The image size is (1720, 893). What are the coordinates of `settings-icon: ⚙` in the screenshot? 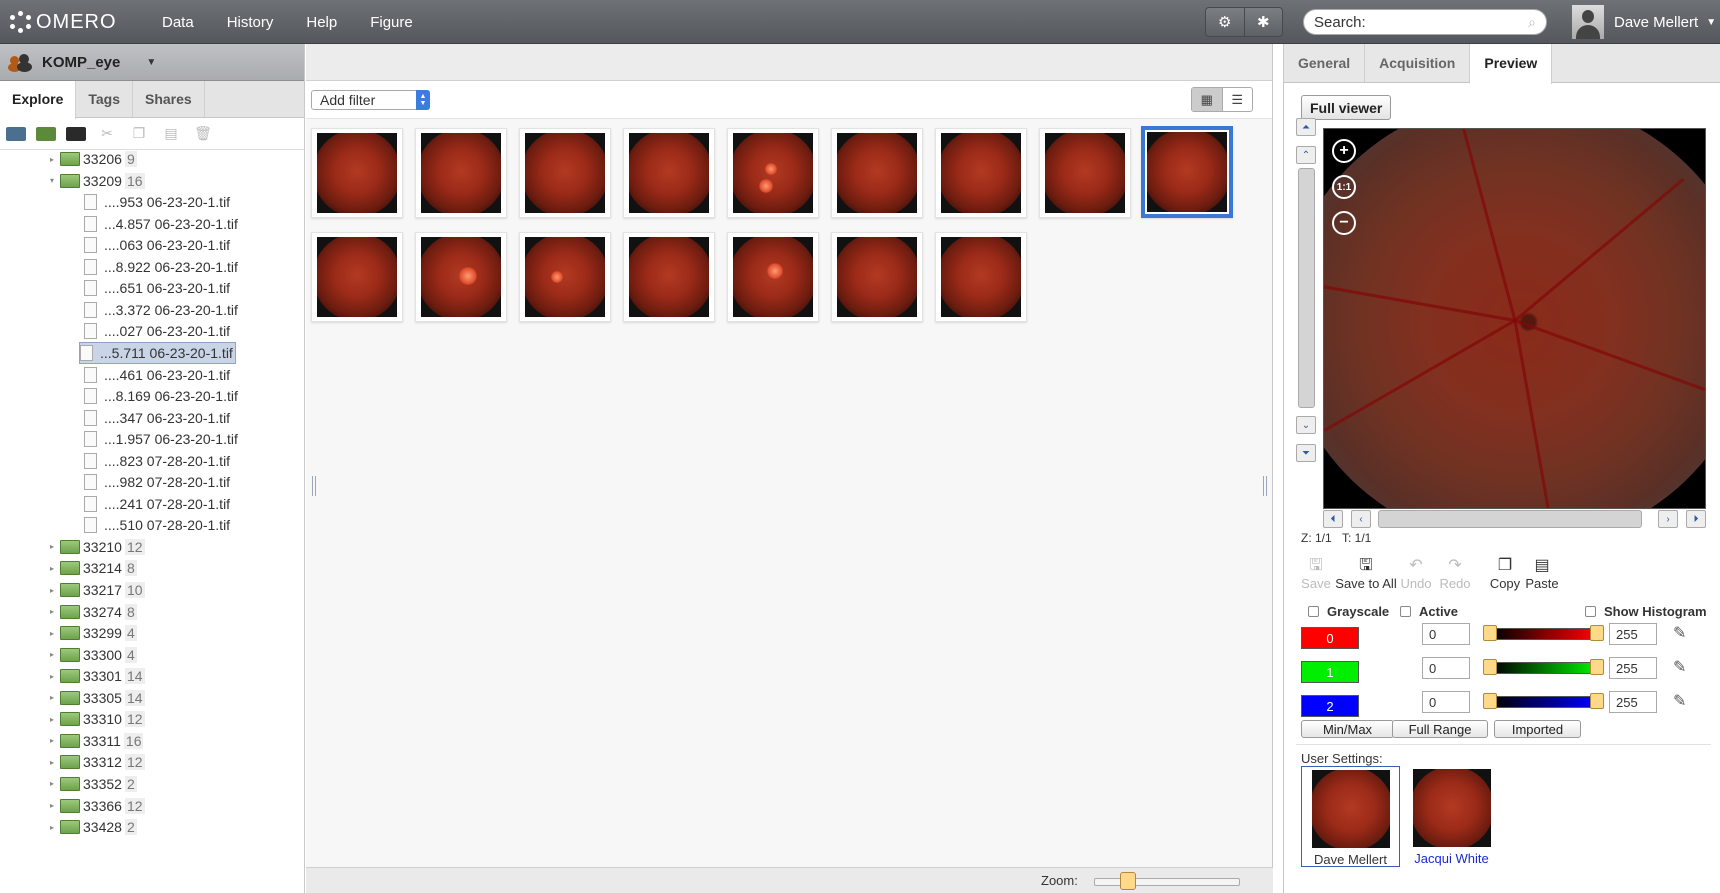 It's located at (1225, 22).